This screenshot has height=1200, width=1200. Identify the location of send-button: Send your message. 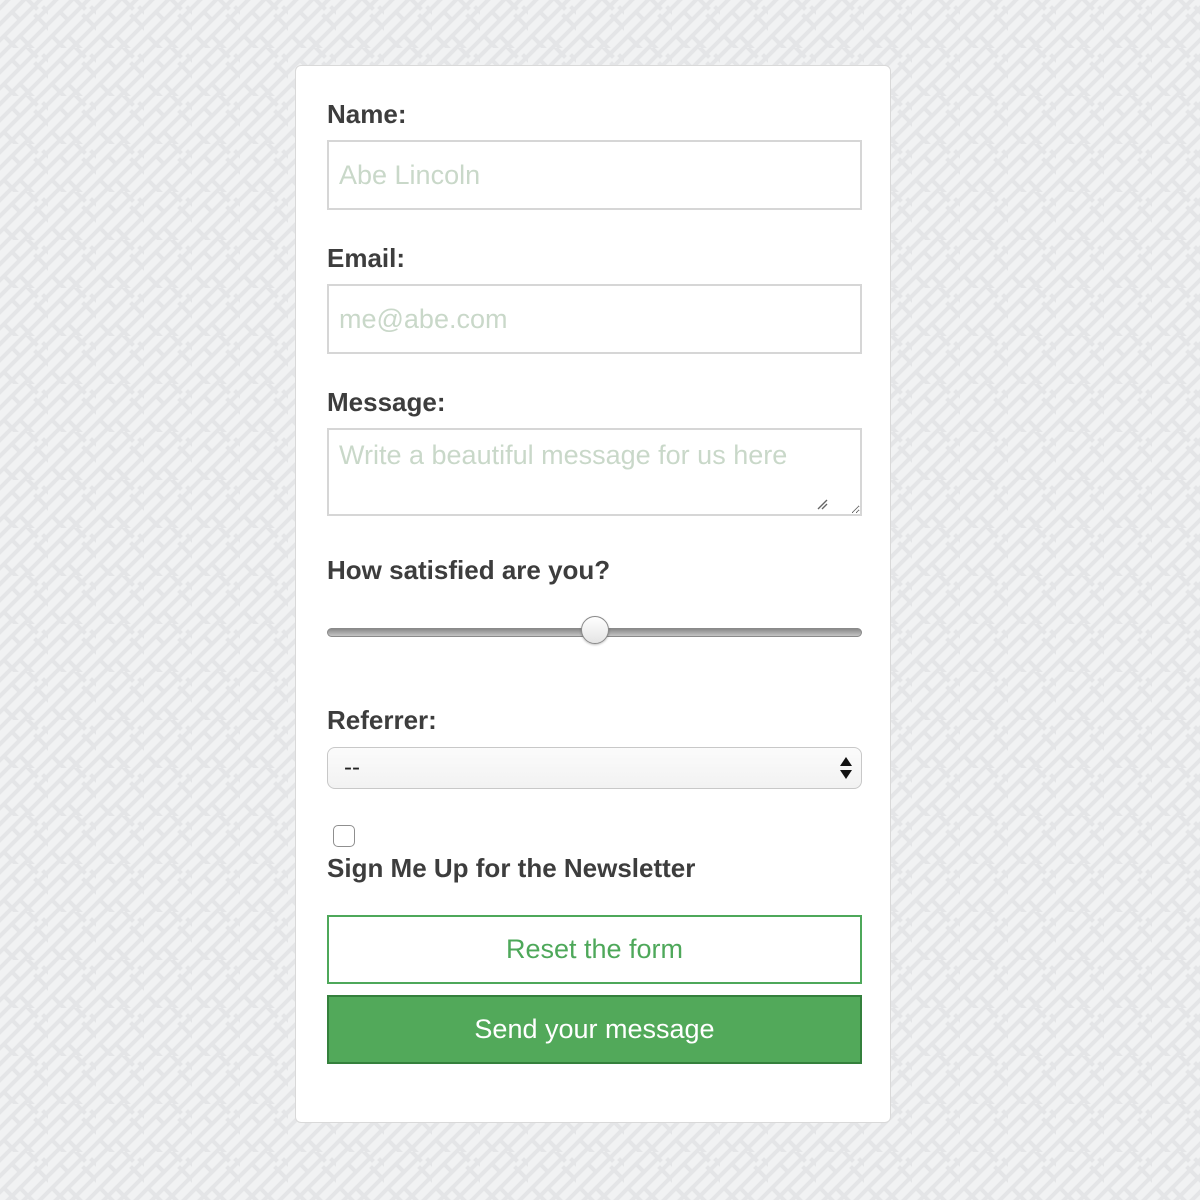
(594, 1029).